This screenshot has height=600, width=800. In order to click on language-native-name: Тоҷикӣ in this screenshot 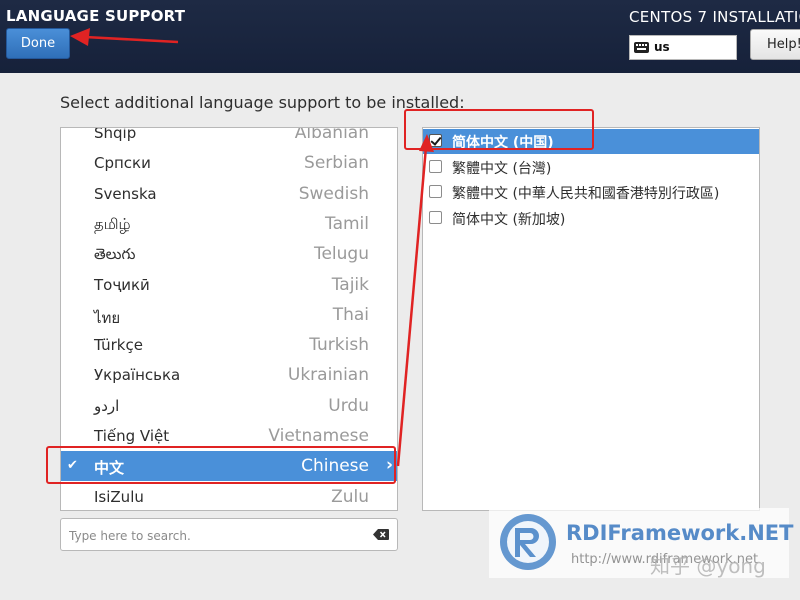, I will do `click(122, 284)`.